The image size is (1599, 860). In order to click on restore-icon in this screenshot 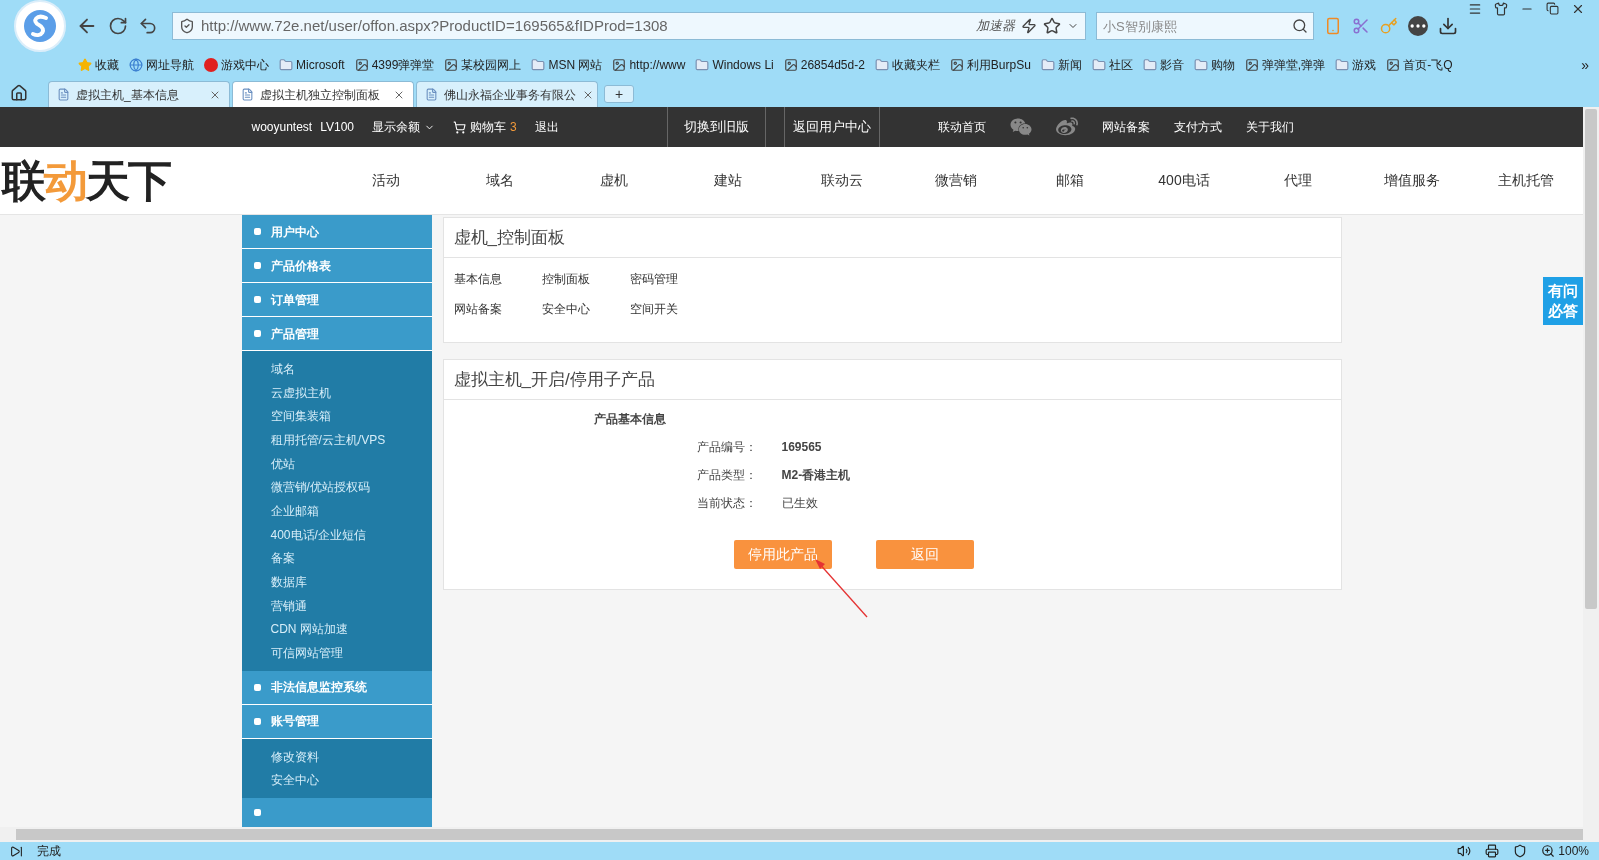, I will do `click(1552, 8)`.